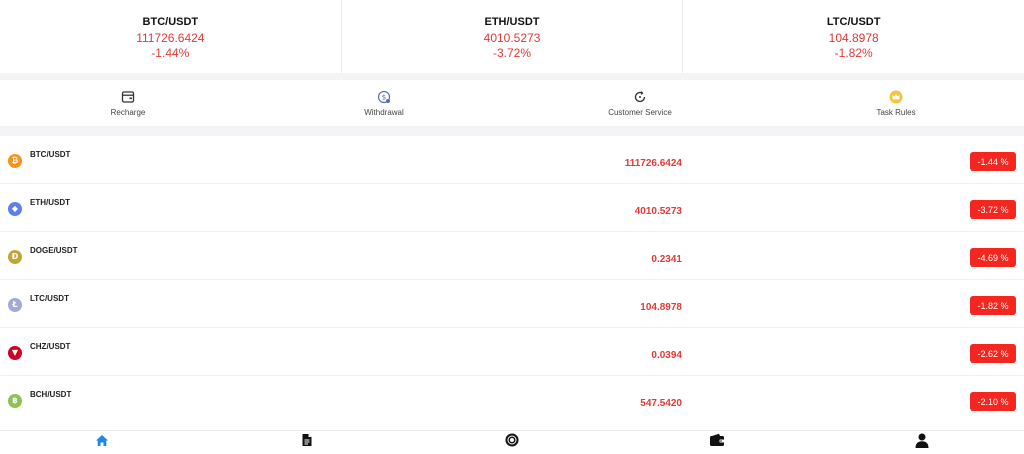 The width and height of the screenshot is (1024, 454). I want to click on change-badge: -1.82 %, so click(993, 305).